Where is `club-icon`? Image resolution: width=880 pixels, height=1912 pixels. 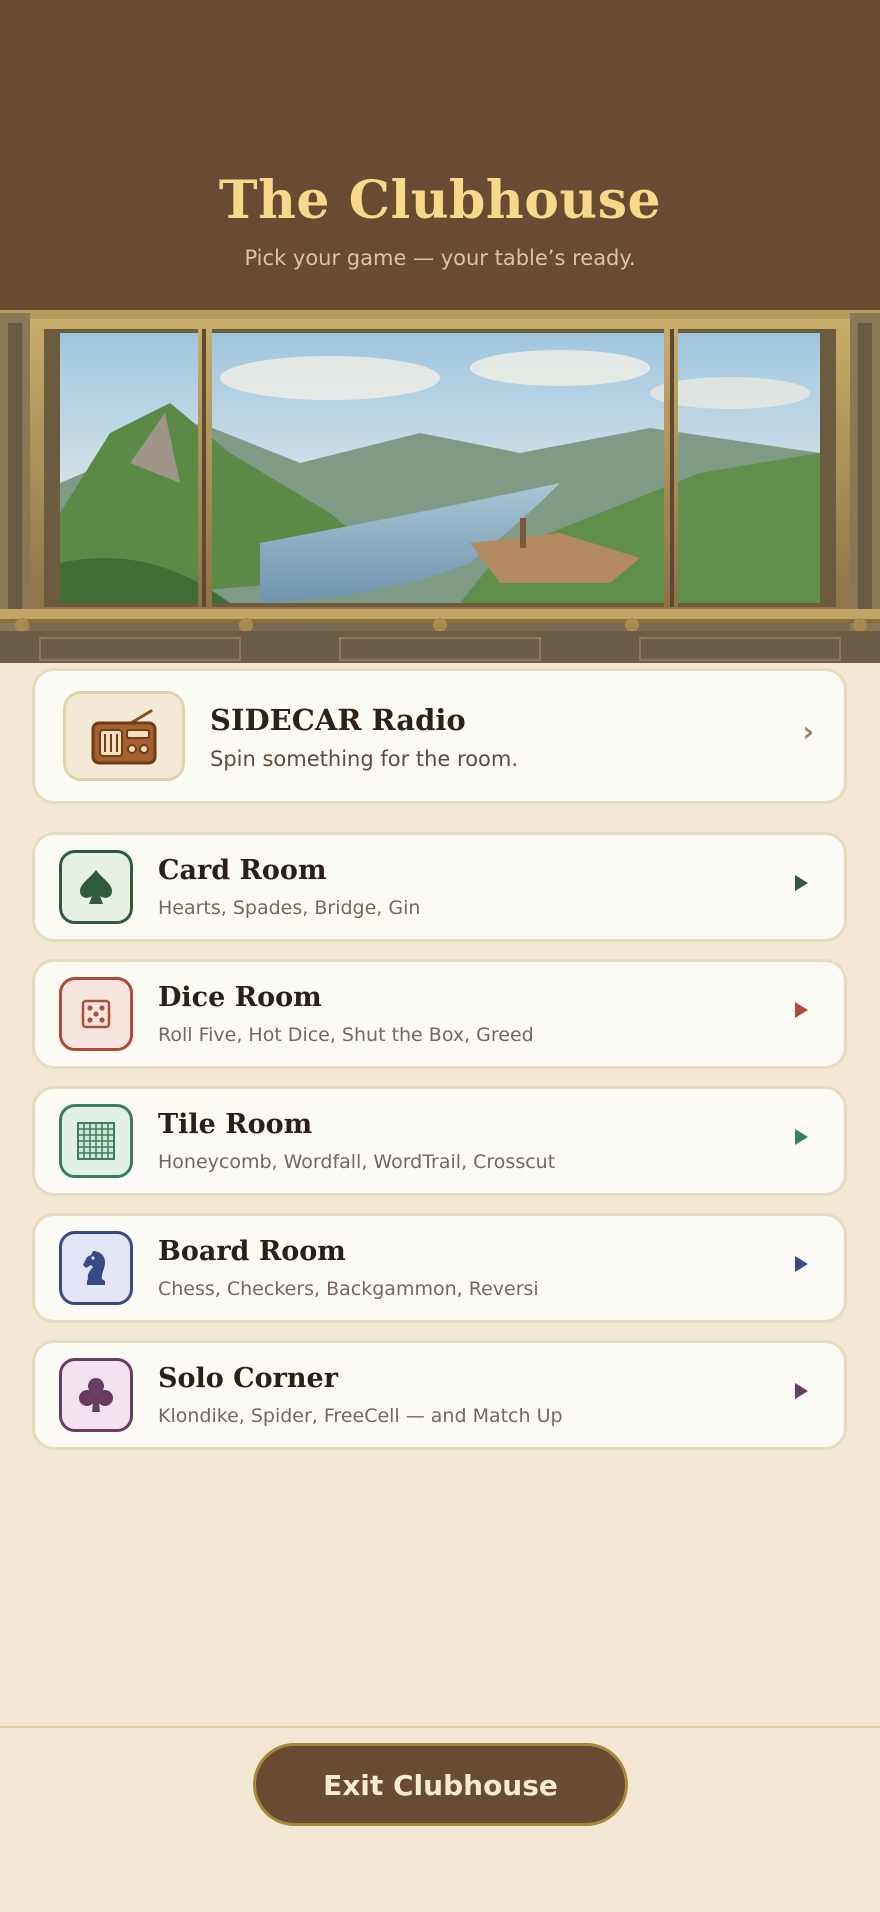 club-icon is located at coordinates (96, 1395).